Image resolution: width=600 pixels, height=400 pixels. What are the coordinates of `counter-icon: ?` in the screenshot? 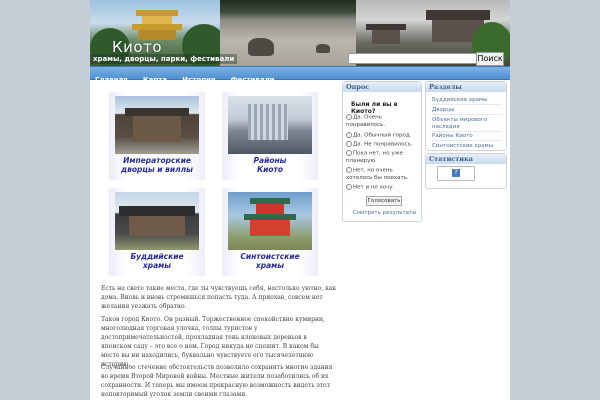 It's located at (456, 173).